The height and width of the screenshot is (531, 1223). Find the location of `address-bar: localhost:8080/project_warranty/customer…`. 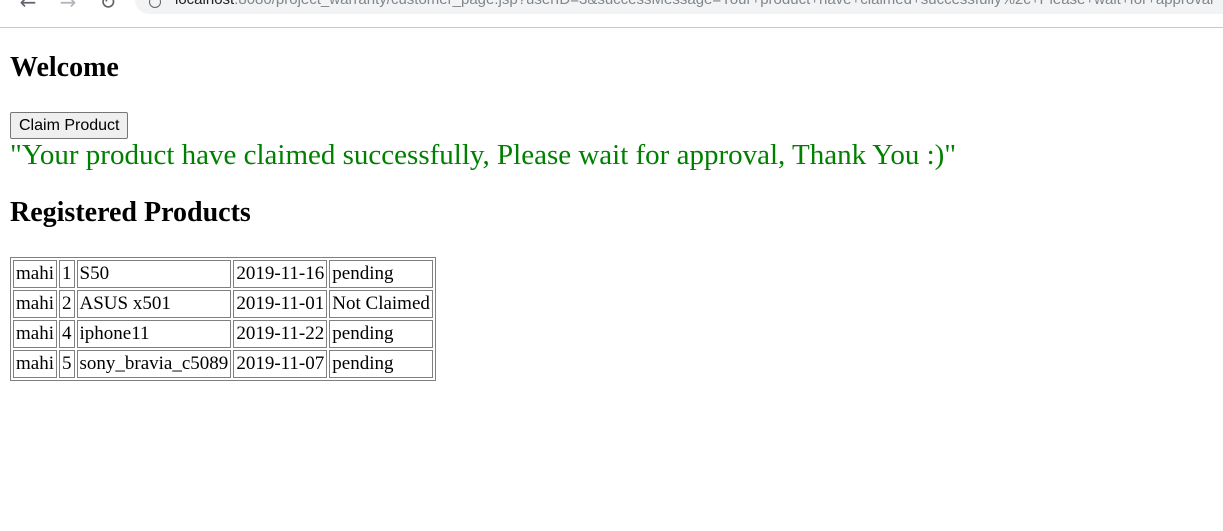

address-bar: localhost:8080/project_warranty/customer… is located at coordinates (679, 7).